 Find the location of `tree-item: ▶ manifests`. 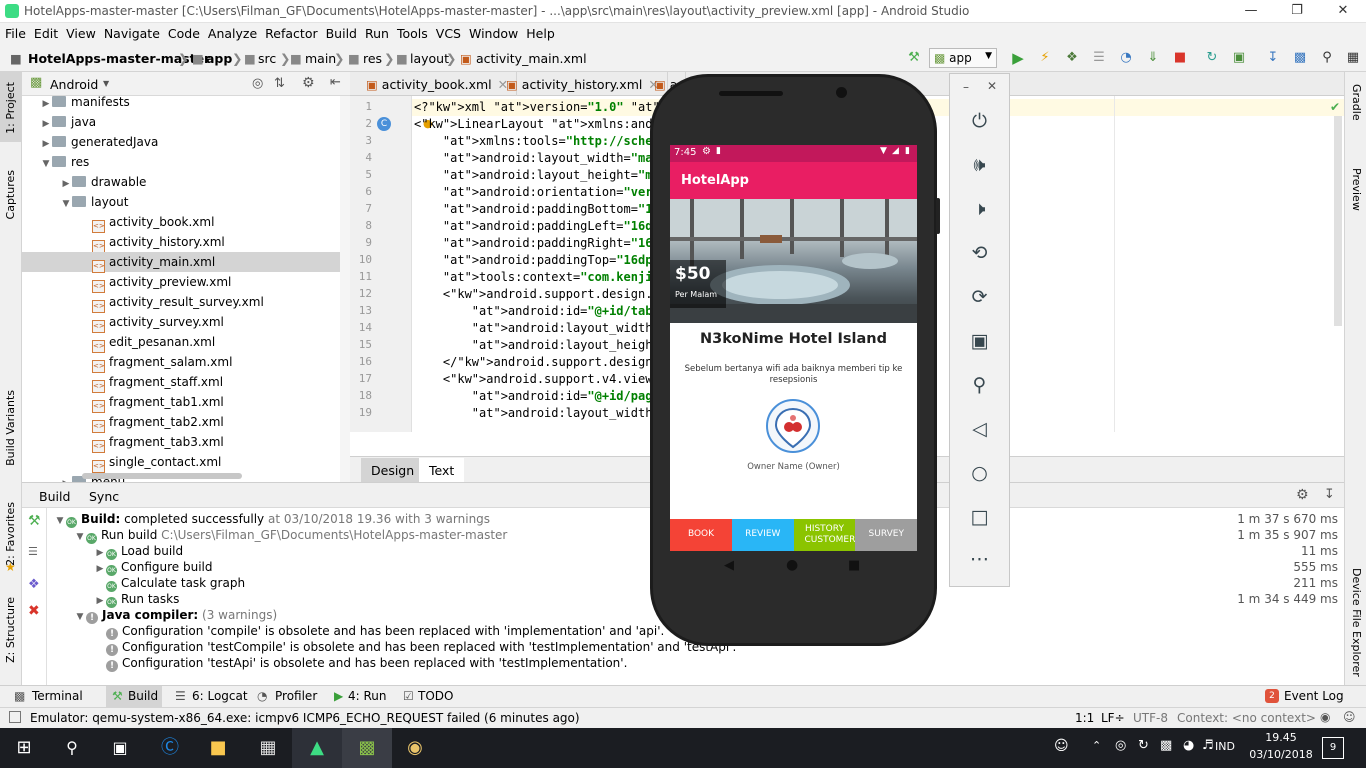

tree-item: ▶ manifests is located at coordinates (186, 102).